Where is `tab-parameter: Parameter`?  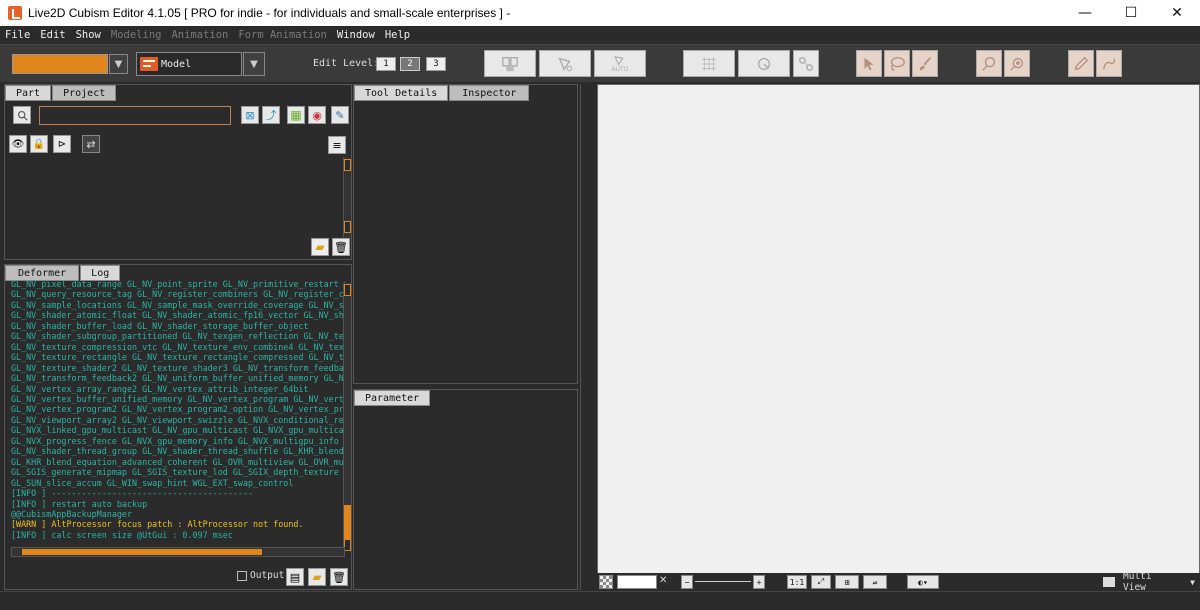 tab-parameter: Parameter is located at coordinates (392, 398).